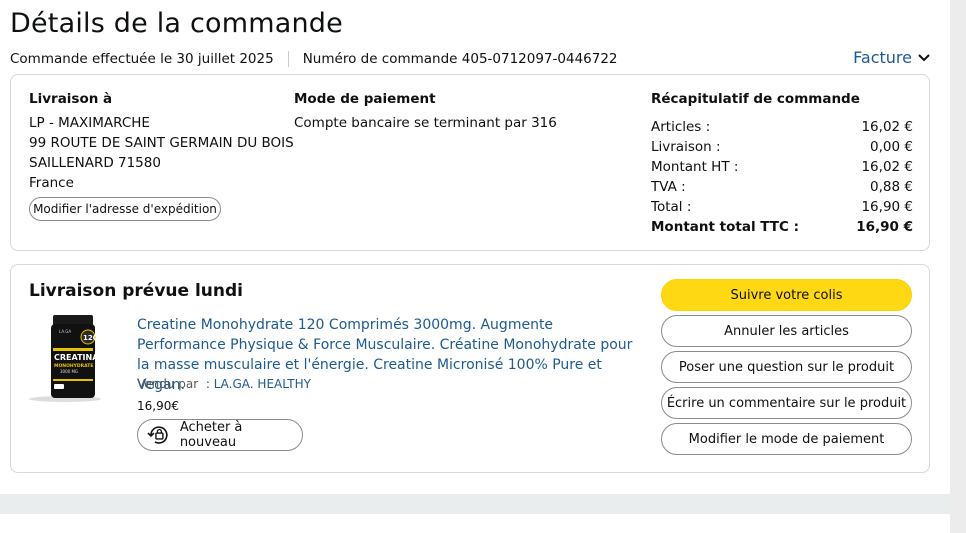 This screenshot has width=966, height=533. What do you see at coordinates (924, 57) in the screenshot?
I see `chevron-down-icon` at bounding box center [924, 57].